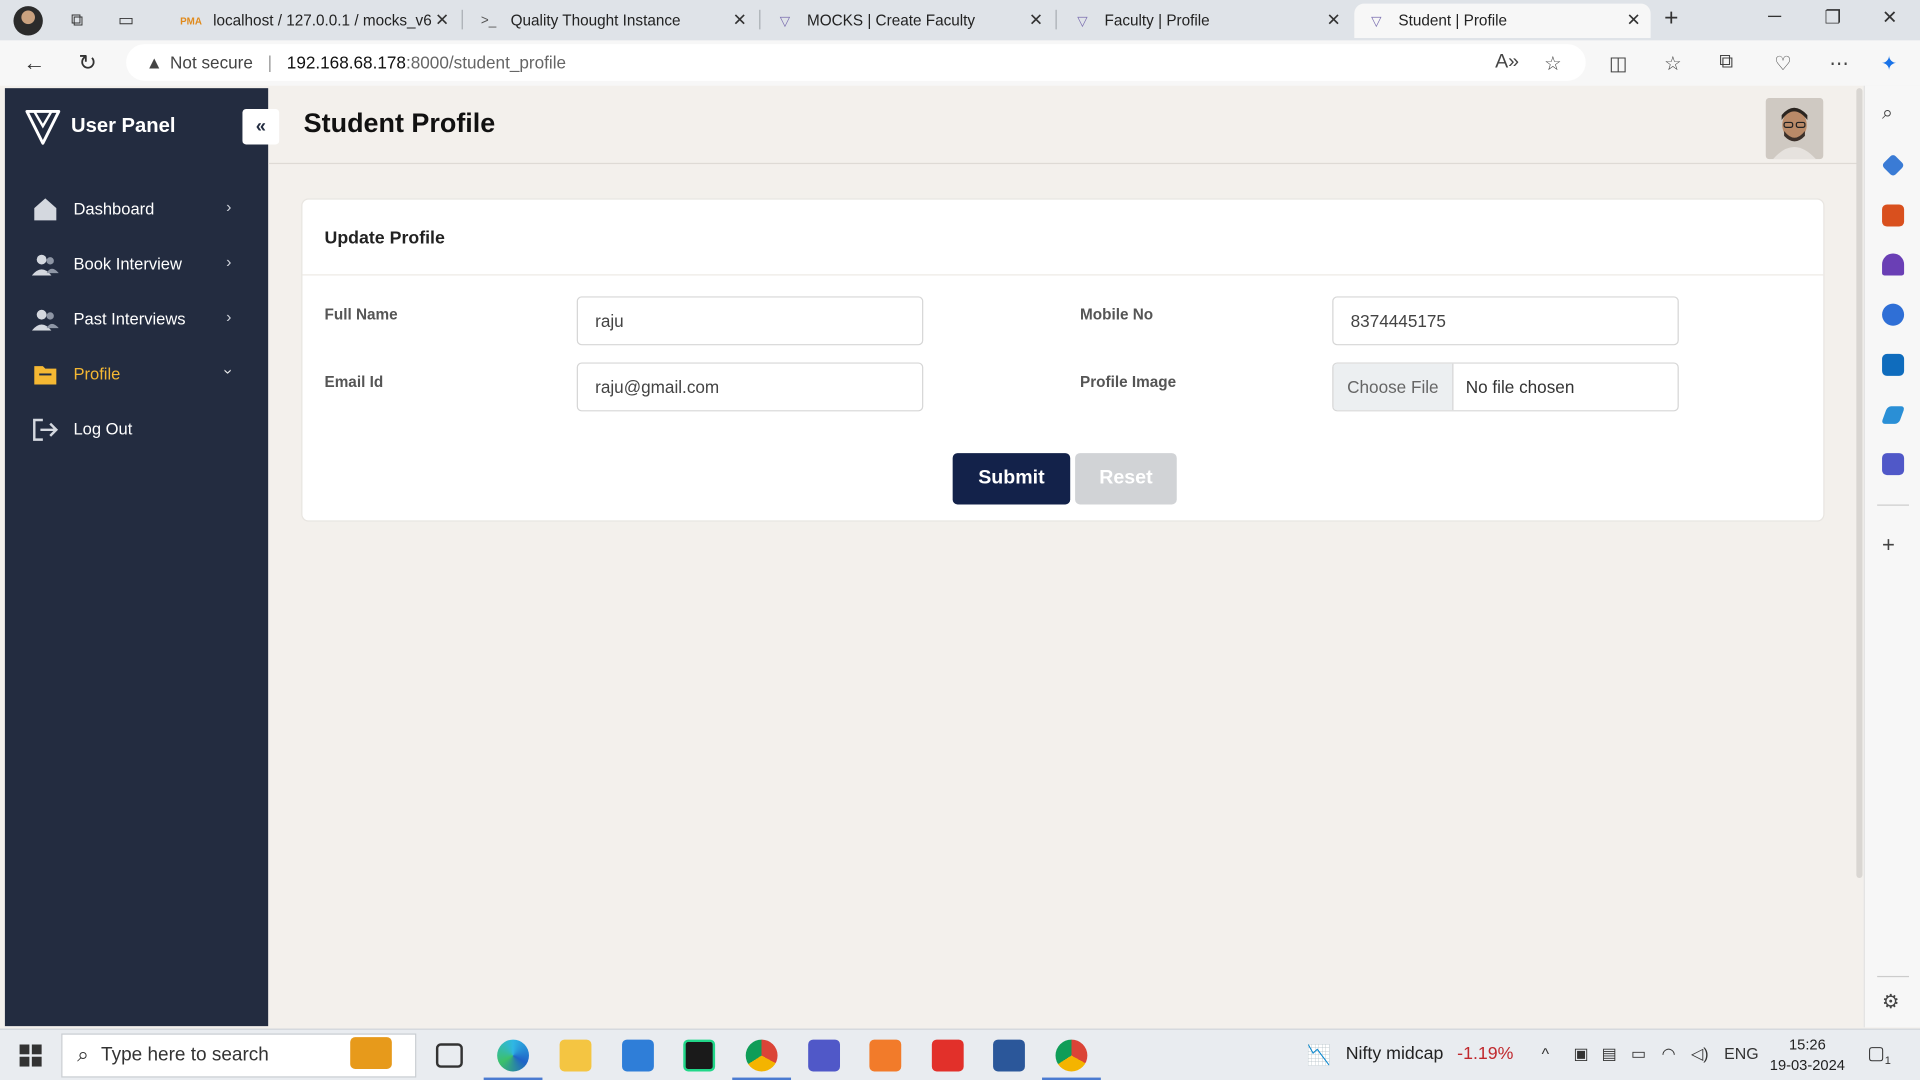 Image resolution: width=1920 pixels, height=1080 pixels. What do you see at coordinates (1618, 63) in the screenshot?
I see `split-screen-icon: ◫` at bounding box center [1618, 63].